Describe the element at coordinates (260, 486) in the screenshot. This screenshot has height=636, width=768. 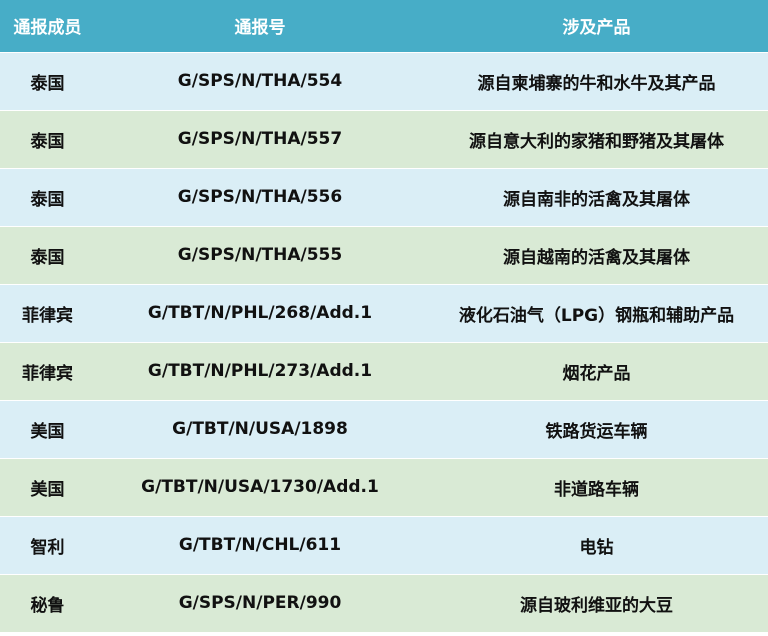
I see `cell-number: G/TBT/N/USA/1730/Add.1` at that location.